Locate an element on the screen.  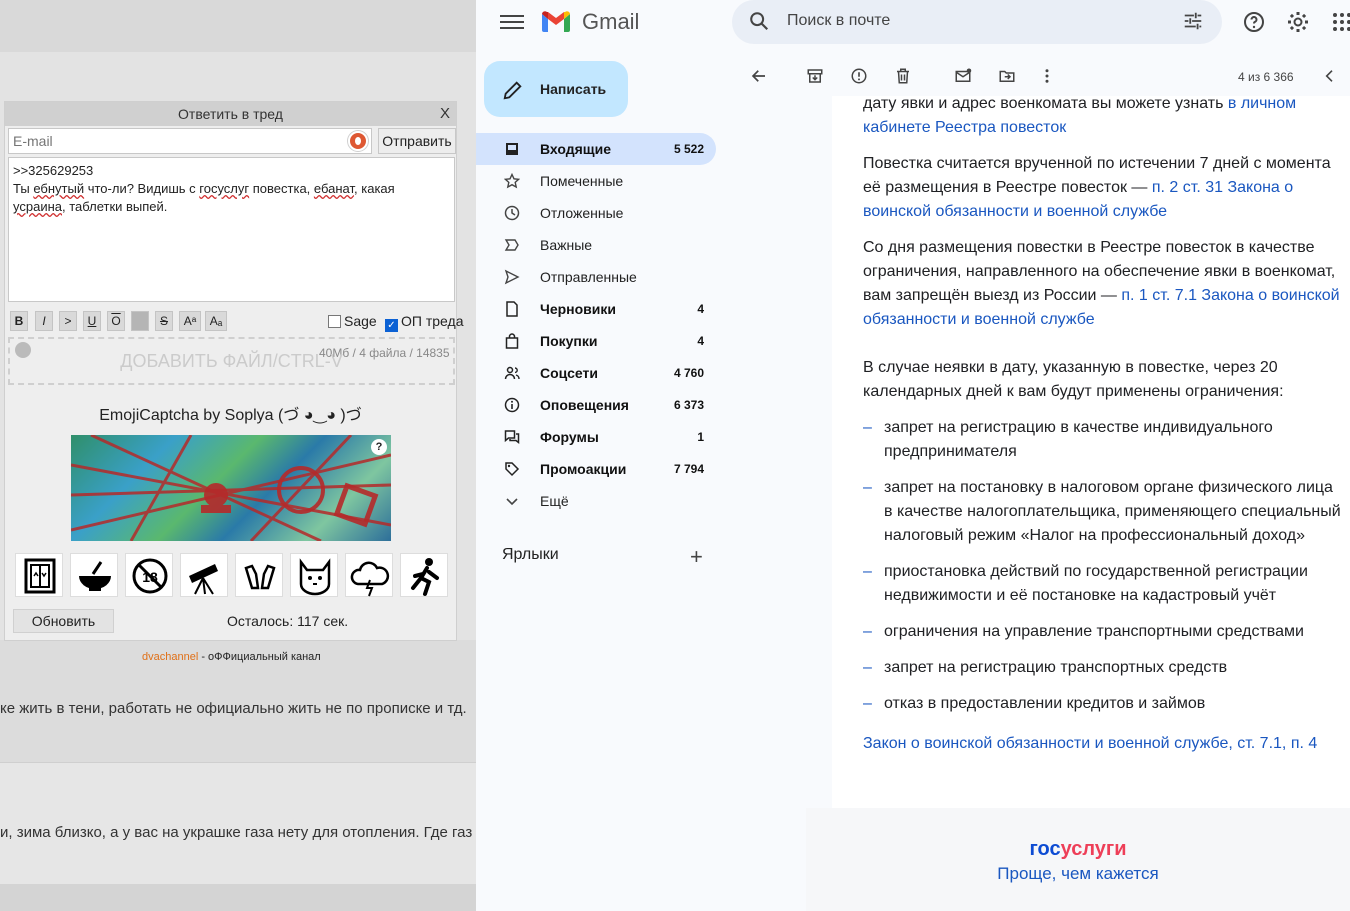
search-icon is located at coordinates (759, 21).